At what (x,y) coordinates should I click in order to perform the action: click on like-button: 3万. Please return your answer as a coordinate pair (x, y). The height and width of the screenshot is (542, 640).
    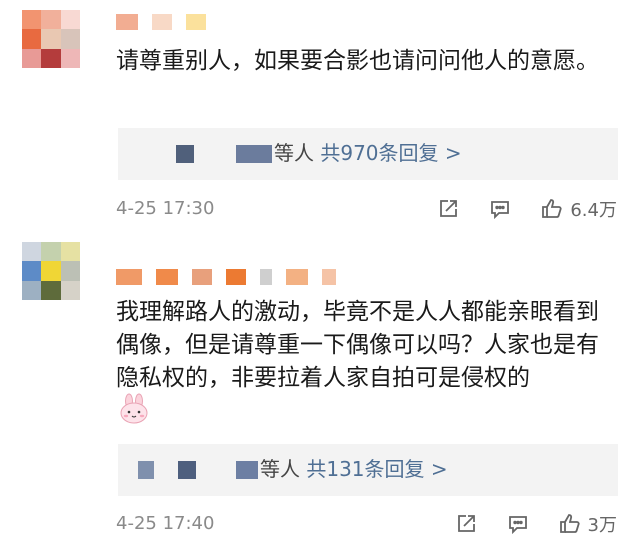
    Looking at the image, I should click on (587, 524).